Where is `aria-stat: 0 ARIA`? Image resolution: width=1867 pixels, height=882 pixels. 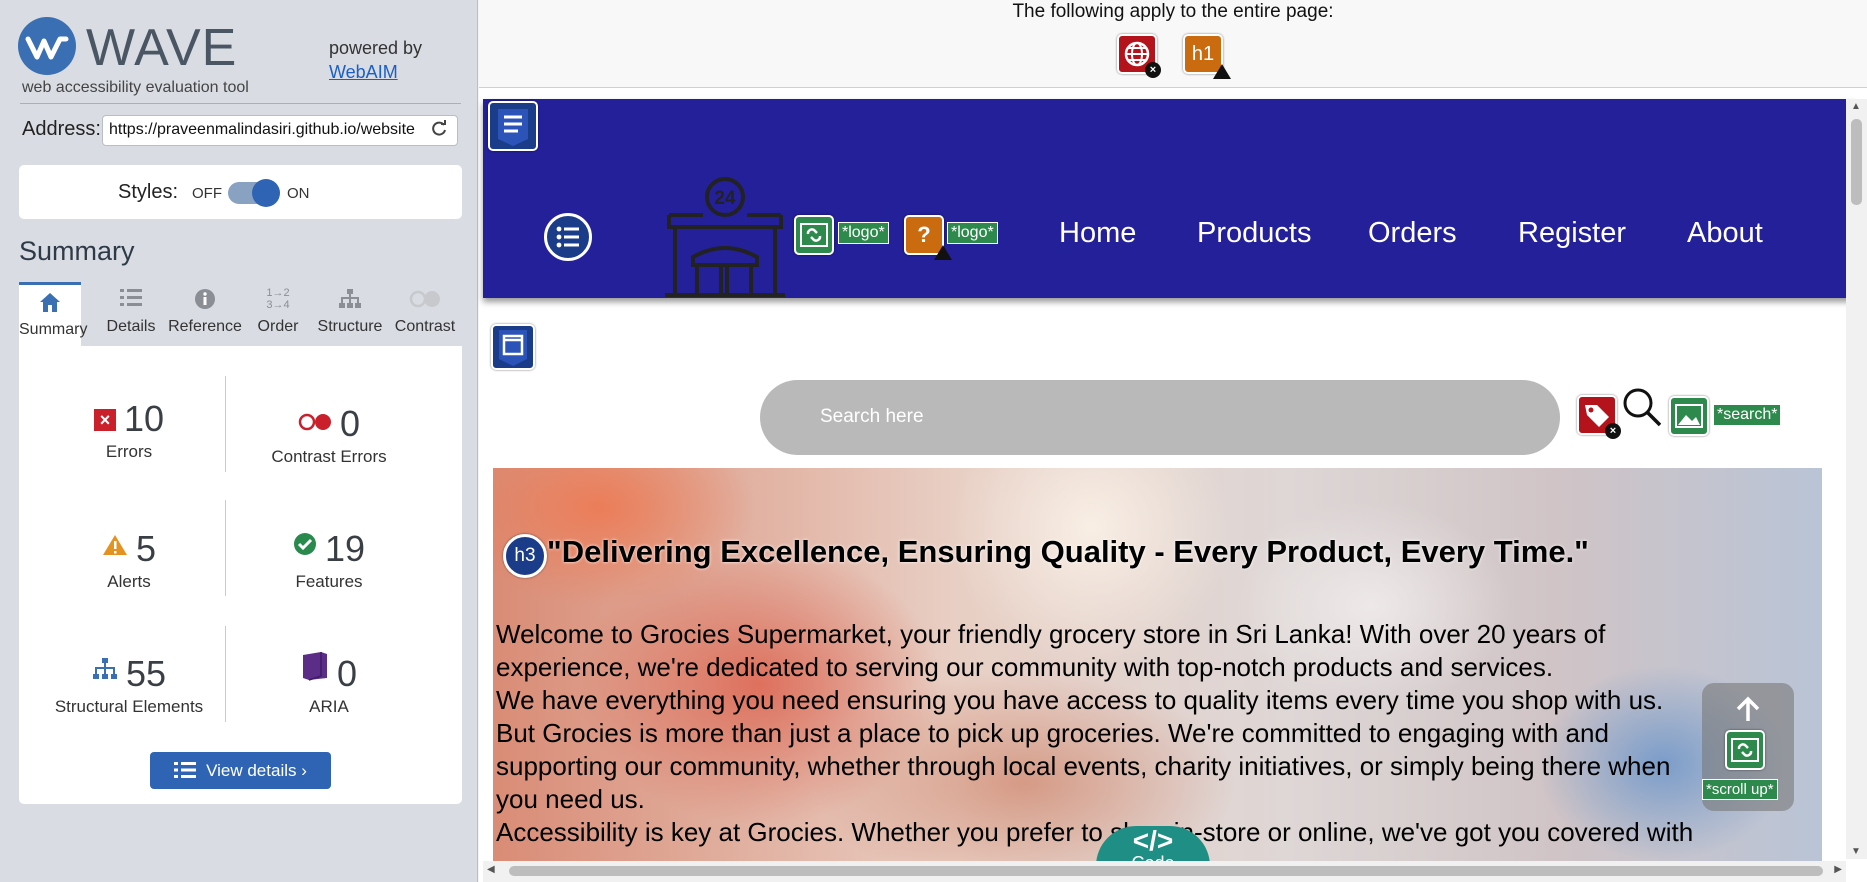 aria-stat: 0 ARIA is located at coordinates (329, 682).